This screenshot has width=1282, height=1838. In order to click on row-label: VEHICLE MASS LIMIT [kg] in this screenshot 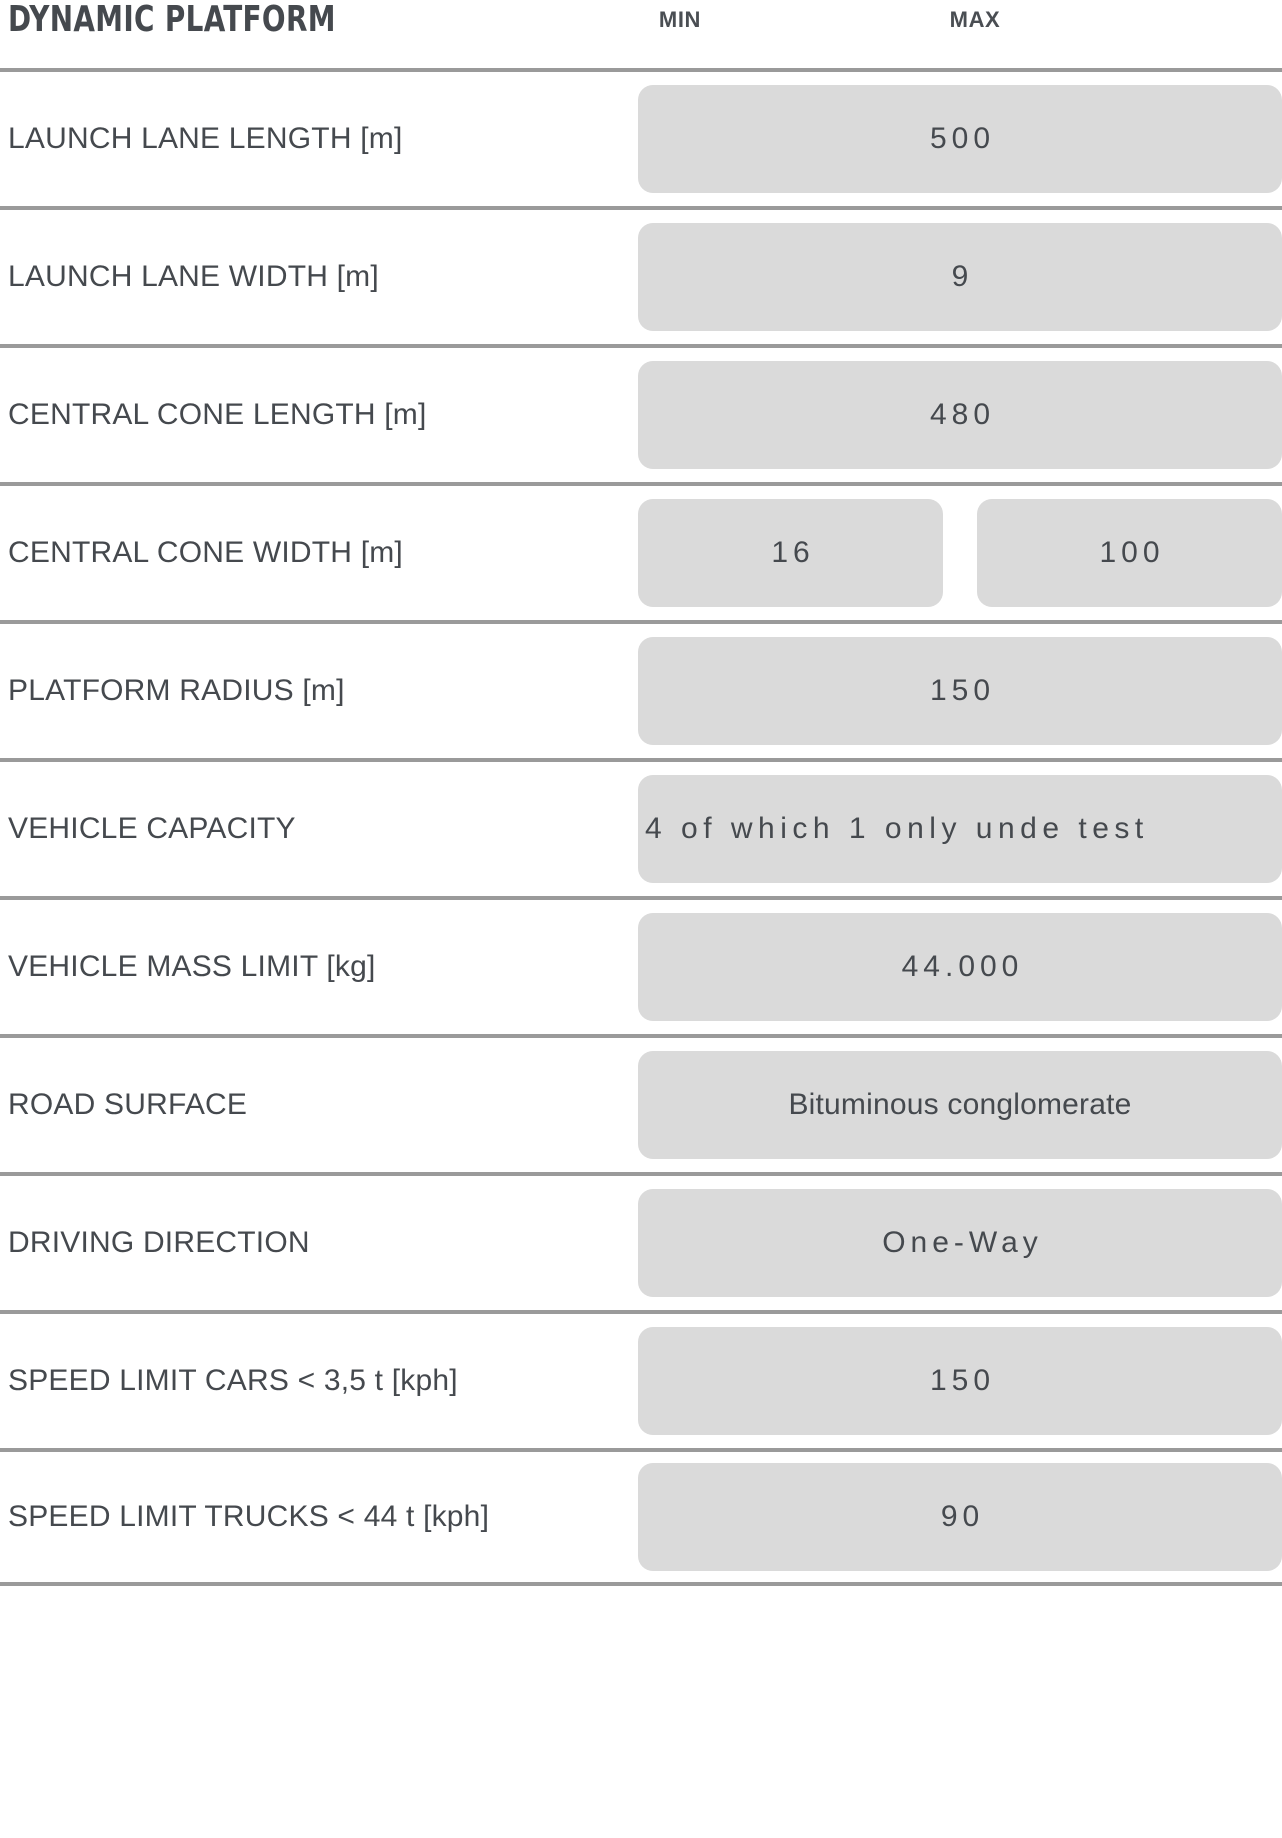, I will do `click(192, 966)`.